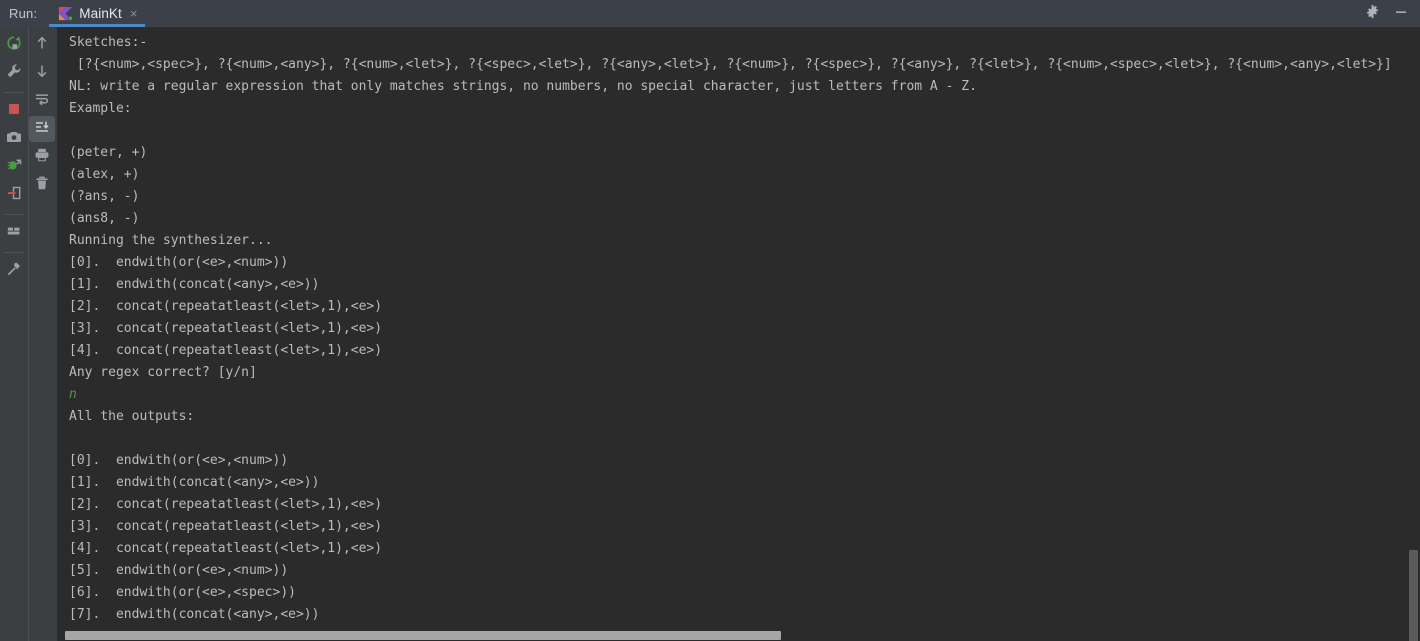 The image size is (1420, 641). I want to click on camera-icon, so click(14, 139).